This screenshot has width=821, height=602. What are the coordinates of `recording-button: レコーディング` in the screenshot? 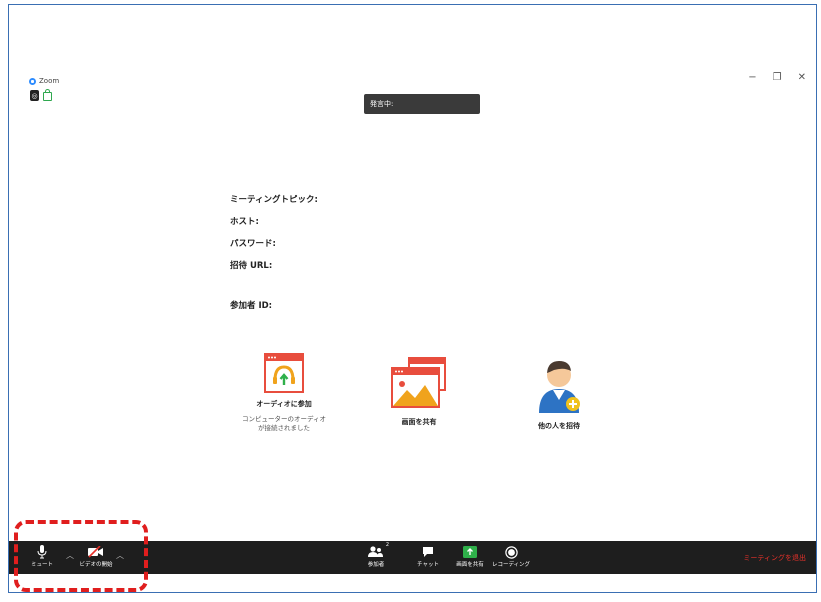 It's located at (511, 556).